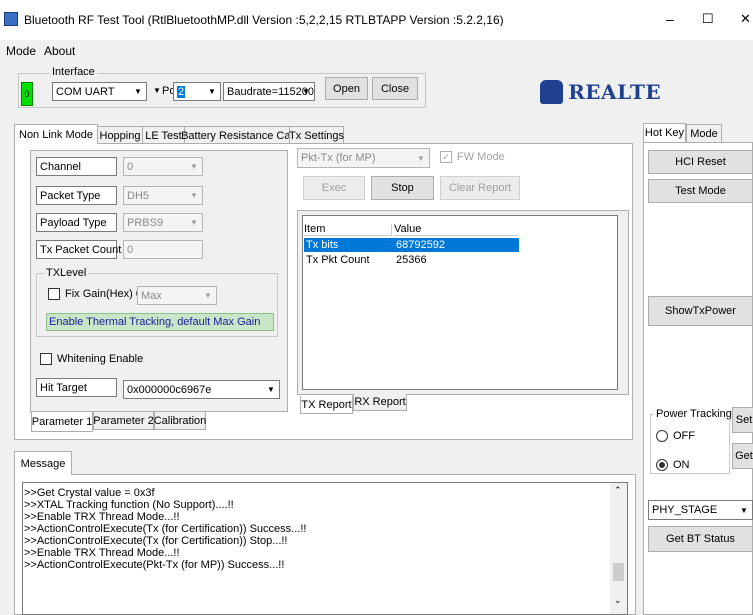  I want to click on scroll-up-icon: ⌃, so click(618, 490).